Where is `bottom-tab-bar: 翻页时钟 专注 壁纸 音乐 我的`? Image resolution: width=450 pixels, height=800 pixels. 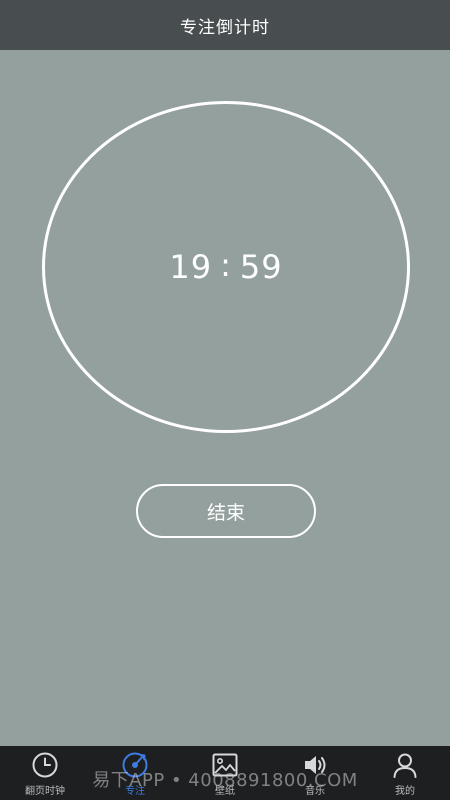 bottom-tab-bar: 翻页时钟 专注 壁纸 音乐 我的 is located at coordinates (225, 773).